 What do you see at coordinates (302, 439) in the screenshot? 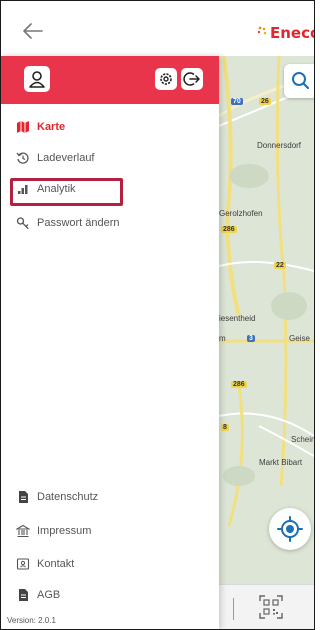
I see `map-place-label: Schein` at bounding box center [302, 439].